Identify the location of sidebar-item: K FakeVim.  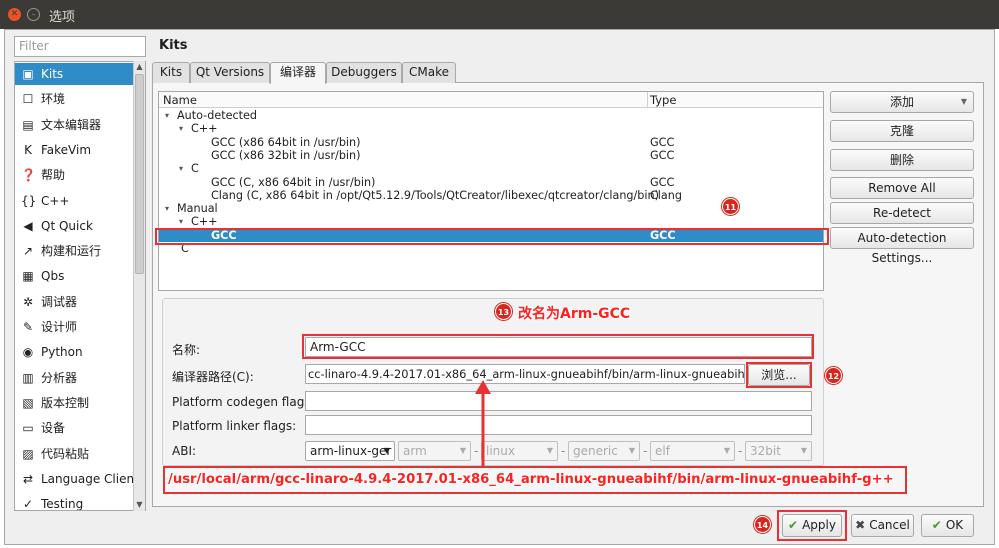
(75, 150).